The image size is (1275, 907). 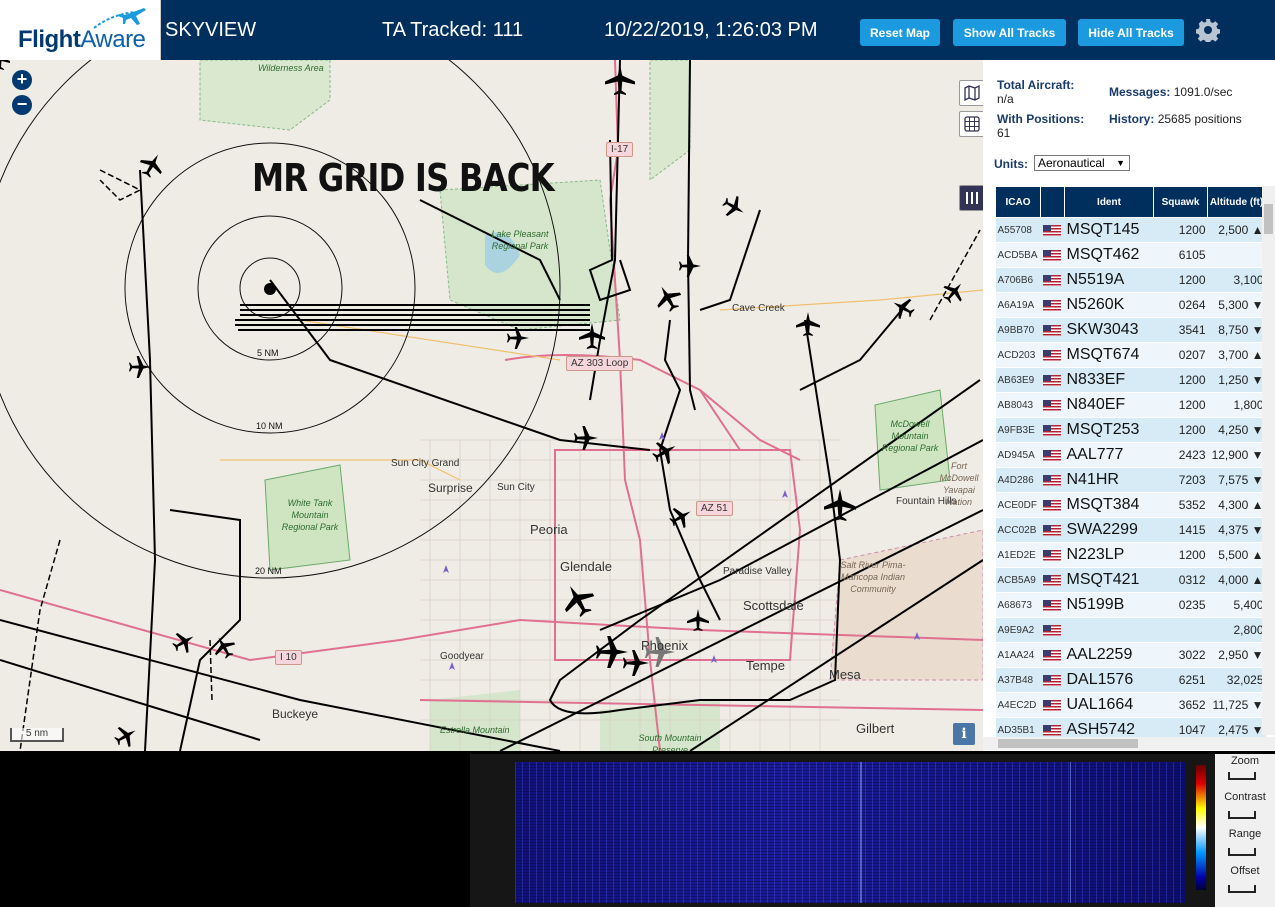 I want to click on col-flag, so click(x=1052, y=202).